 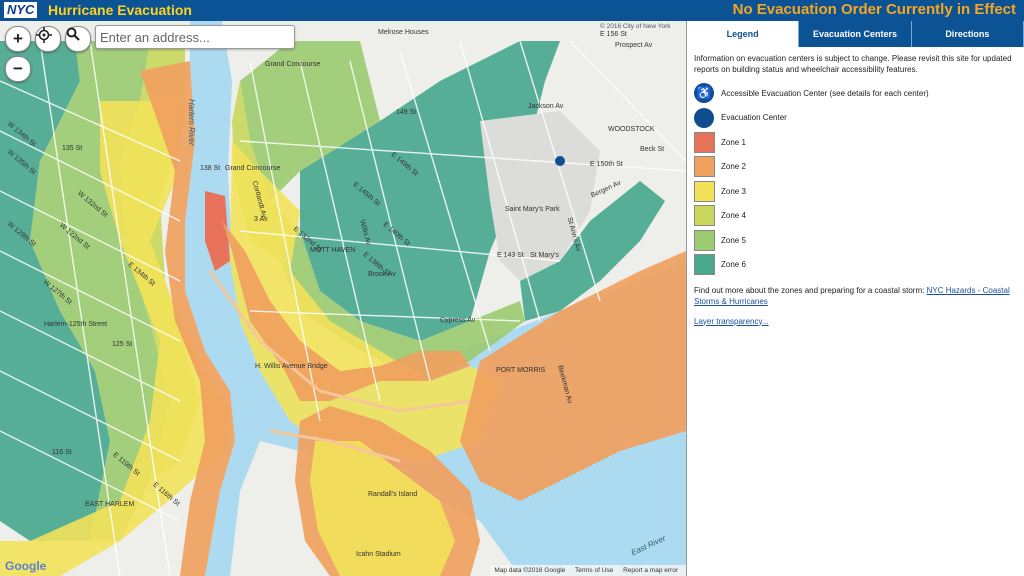 I want to click on map-label: Icahn Stadium, so click(x=378, y=554).